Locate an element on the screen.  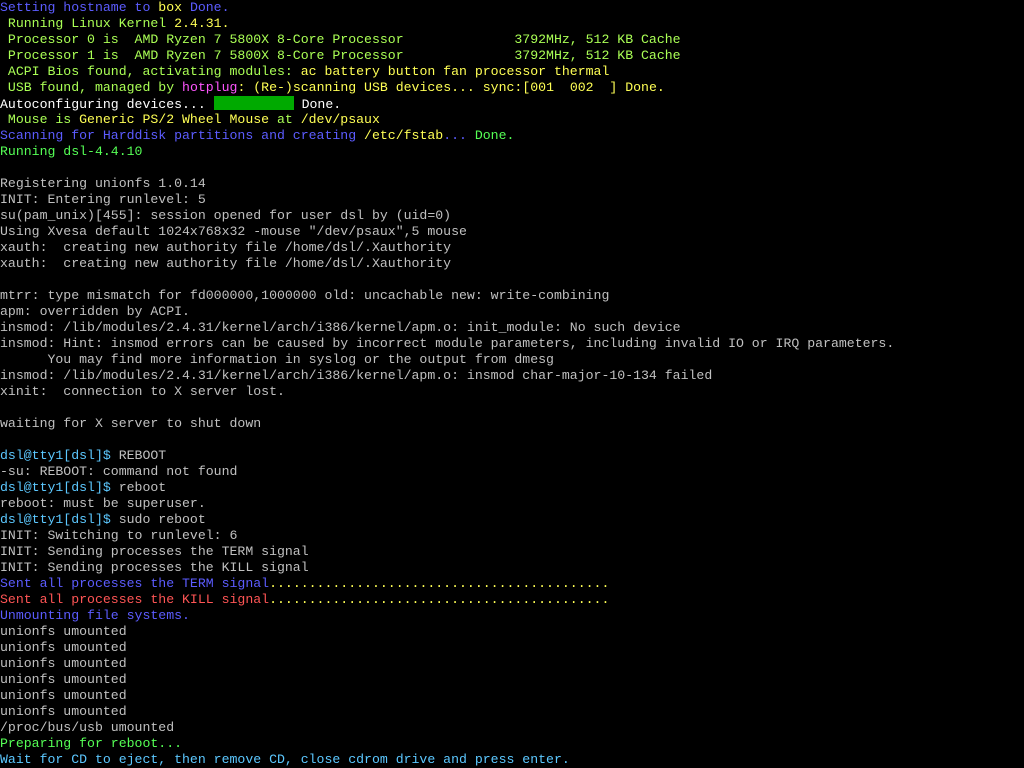
terminal-line: dsl@tty1[dsl]$ REBOOT is located at coordinates (512, 456).